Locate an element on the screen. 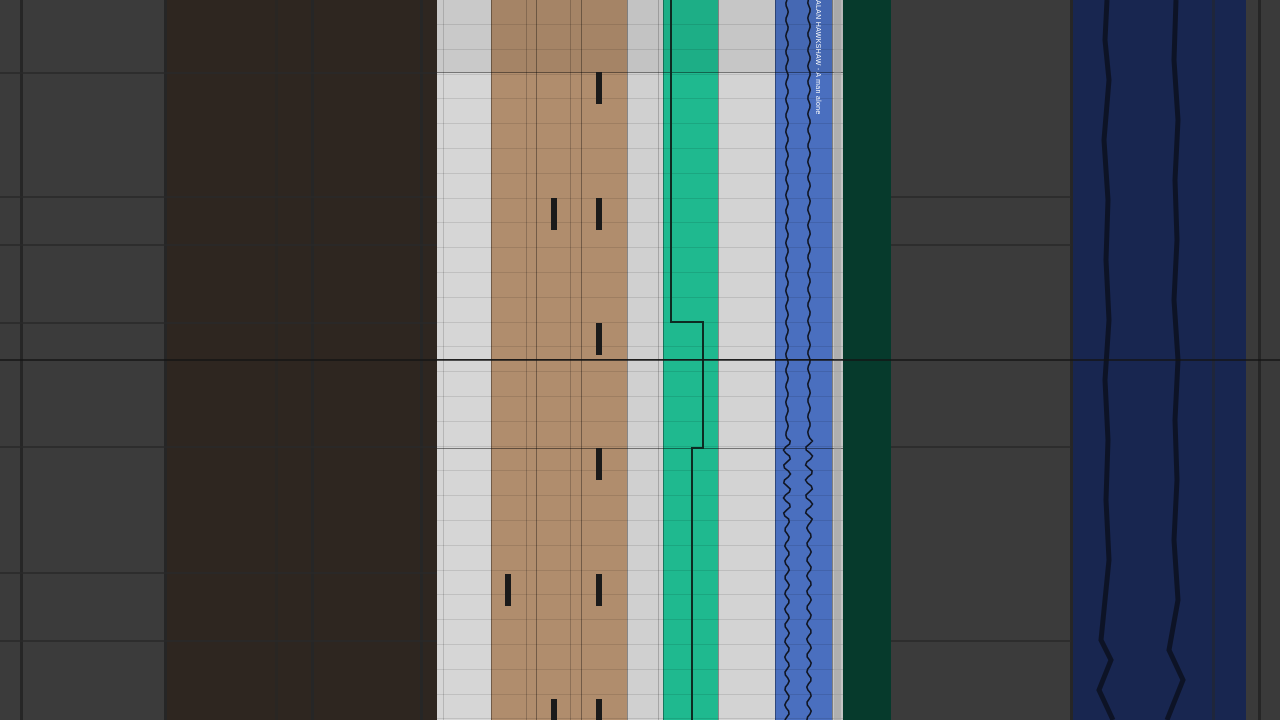  playhead-crosshair is located at coordinates (640, 360).